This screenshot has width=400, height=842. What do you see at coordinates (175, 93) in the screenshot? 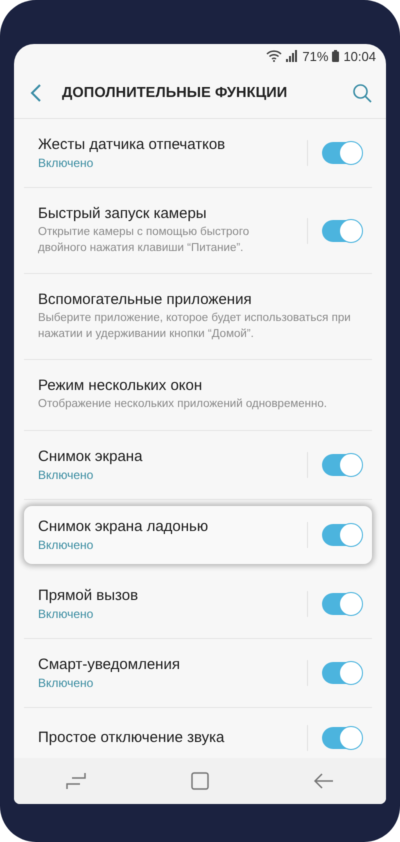
I see `screen-title: ДОПОЛНИТЕЛЬНЫЕ ФУНКЦИИ` at bounding box center [175, 93].